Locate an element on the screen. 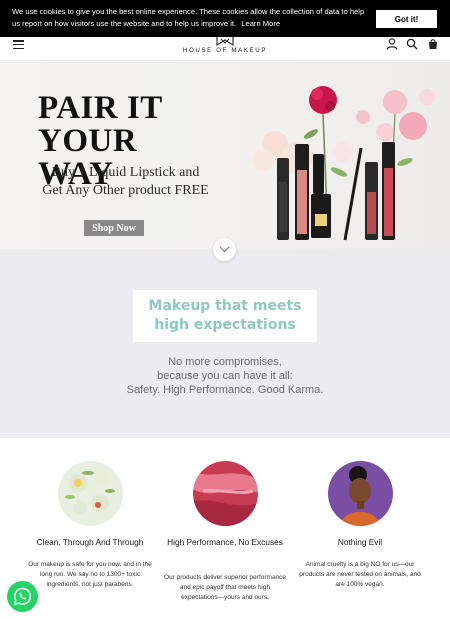 The width and height of the screenshot is (450, 619). scroll-down-button is located at coordinates (224, 249).